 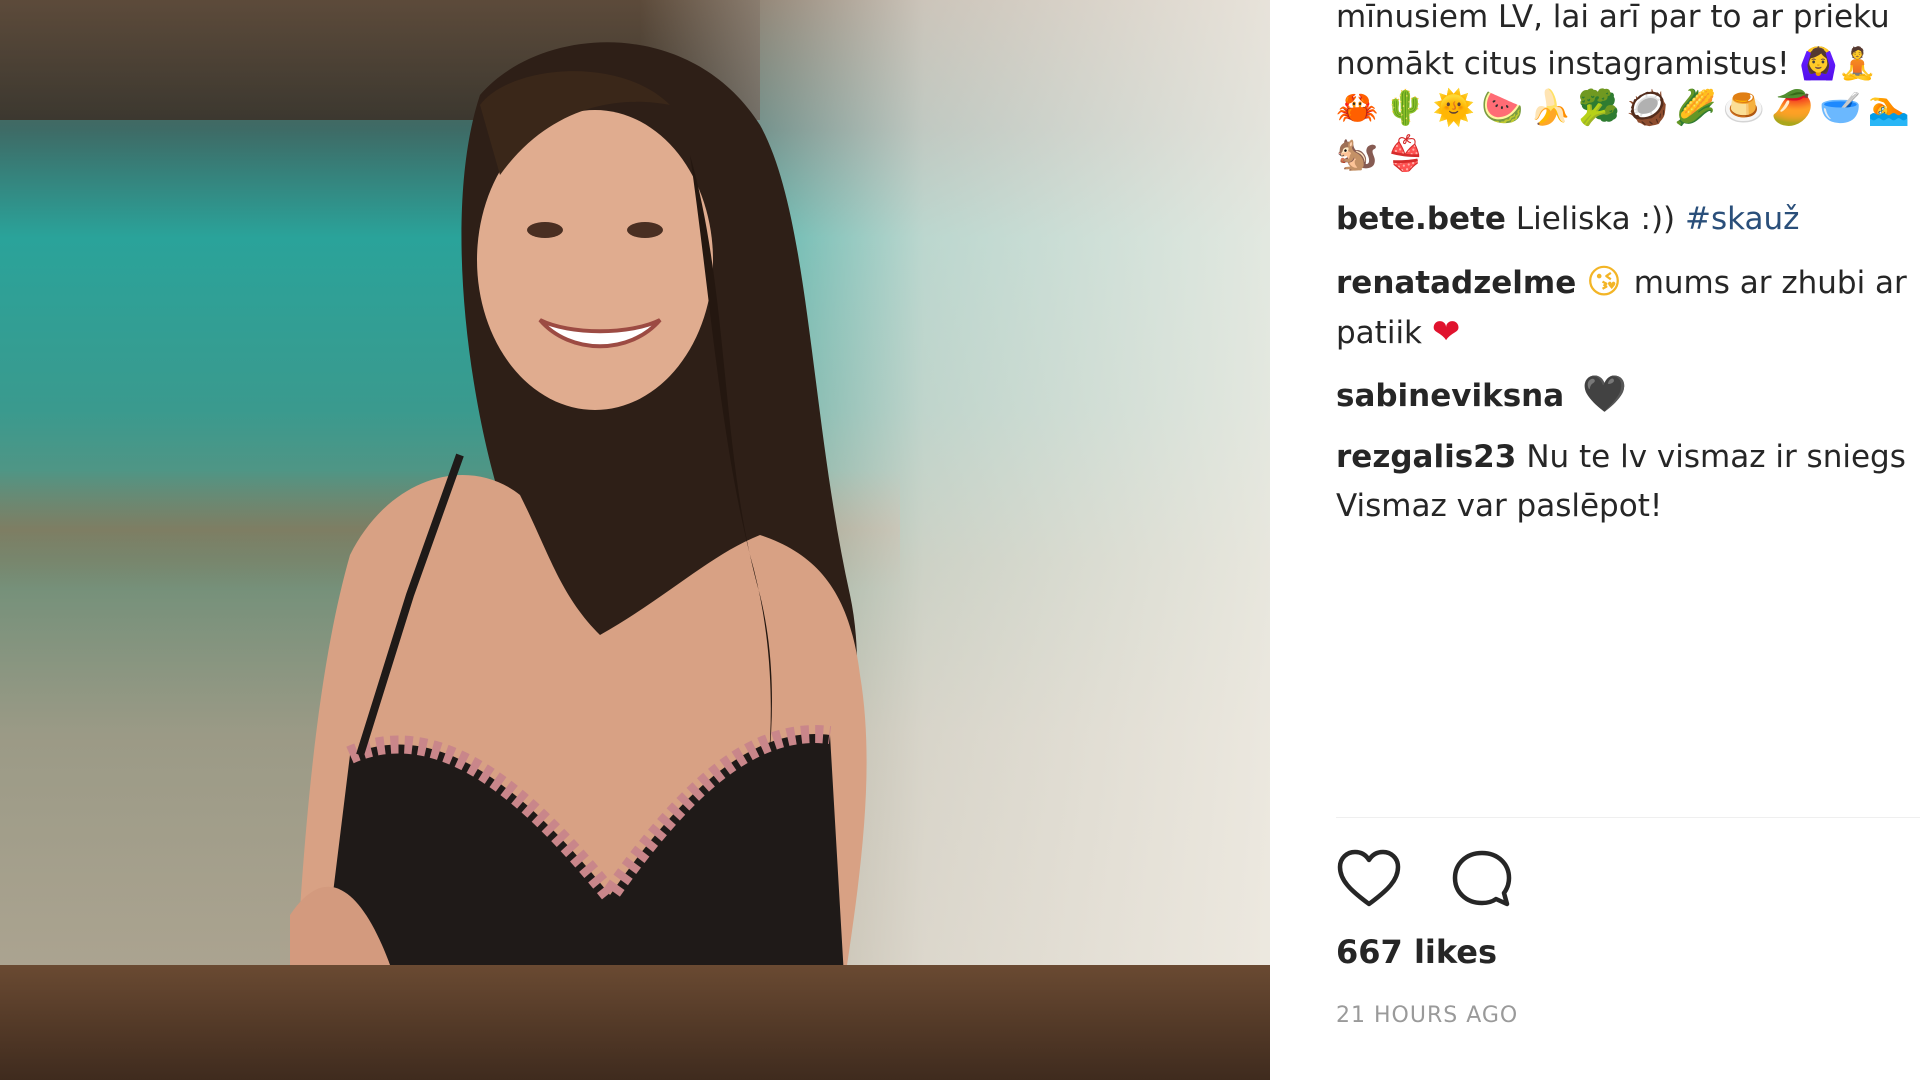 What do you see at coordinates (1595, 219) in the screenshot?
I see `comment-text: Lieliska :))` at bounding box center [1595, 219].